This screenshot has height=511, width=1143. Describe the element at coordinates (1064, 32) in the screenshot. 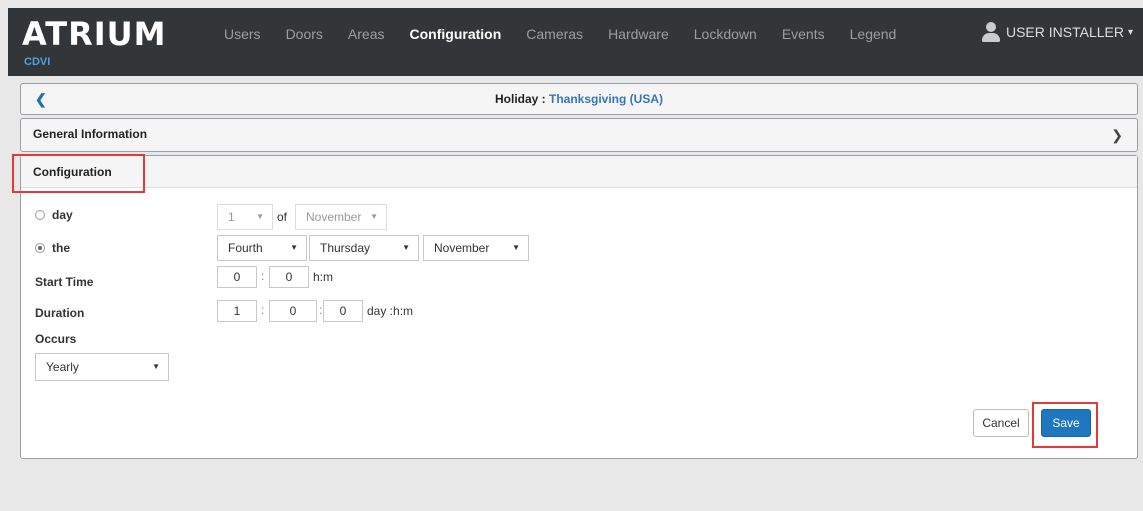

I see `user-name: USER INSTALLER` at that location.